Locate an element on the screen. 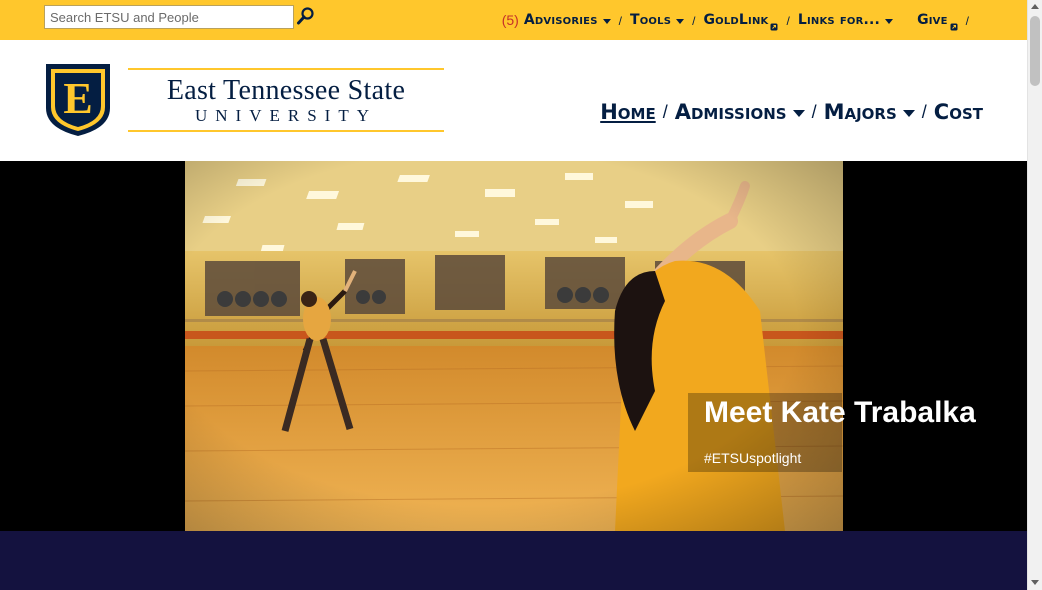 The height and width of the screenshot is (590, 1042). advisories-label: Advisories is located at coordinates (560, 20).